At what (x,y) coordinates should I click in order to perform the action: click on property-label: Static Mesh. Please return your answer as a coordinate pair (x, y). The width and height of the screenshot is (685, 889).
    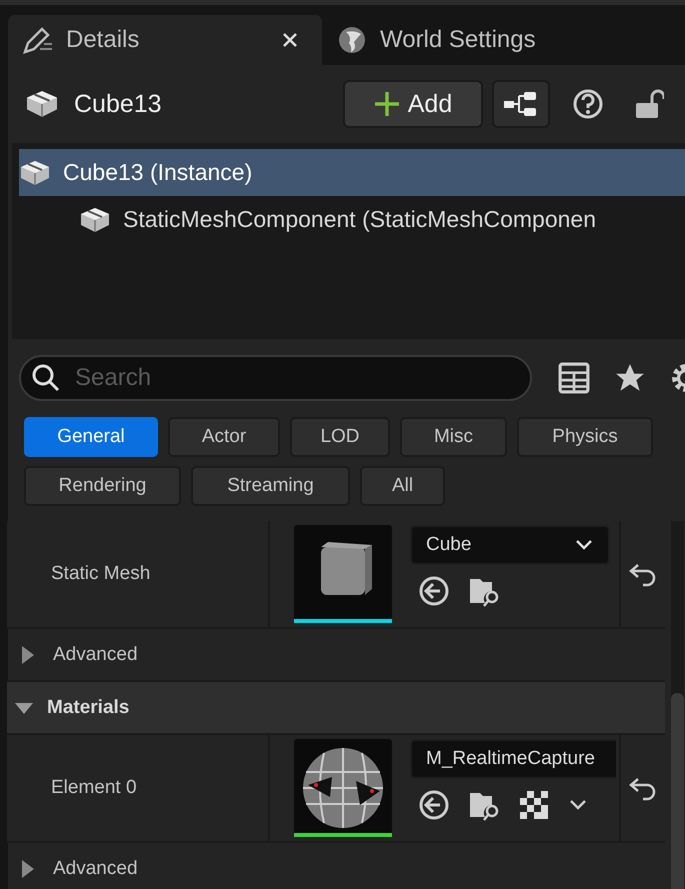
    Looking at the image, I should click on (138, 574).